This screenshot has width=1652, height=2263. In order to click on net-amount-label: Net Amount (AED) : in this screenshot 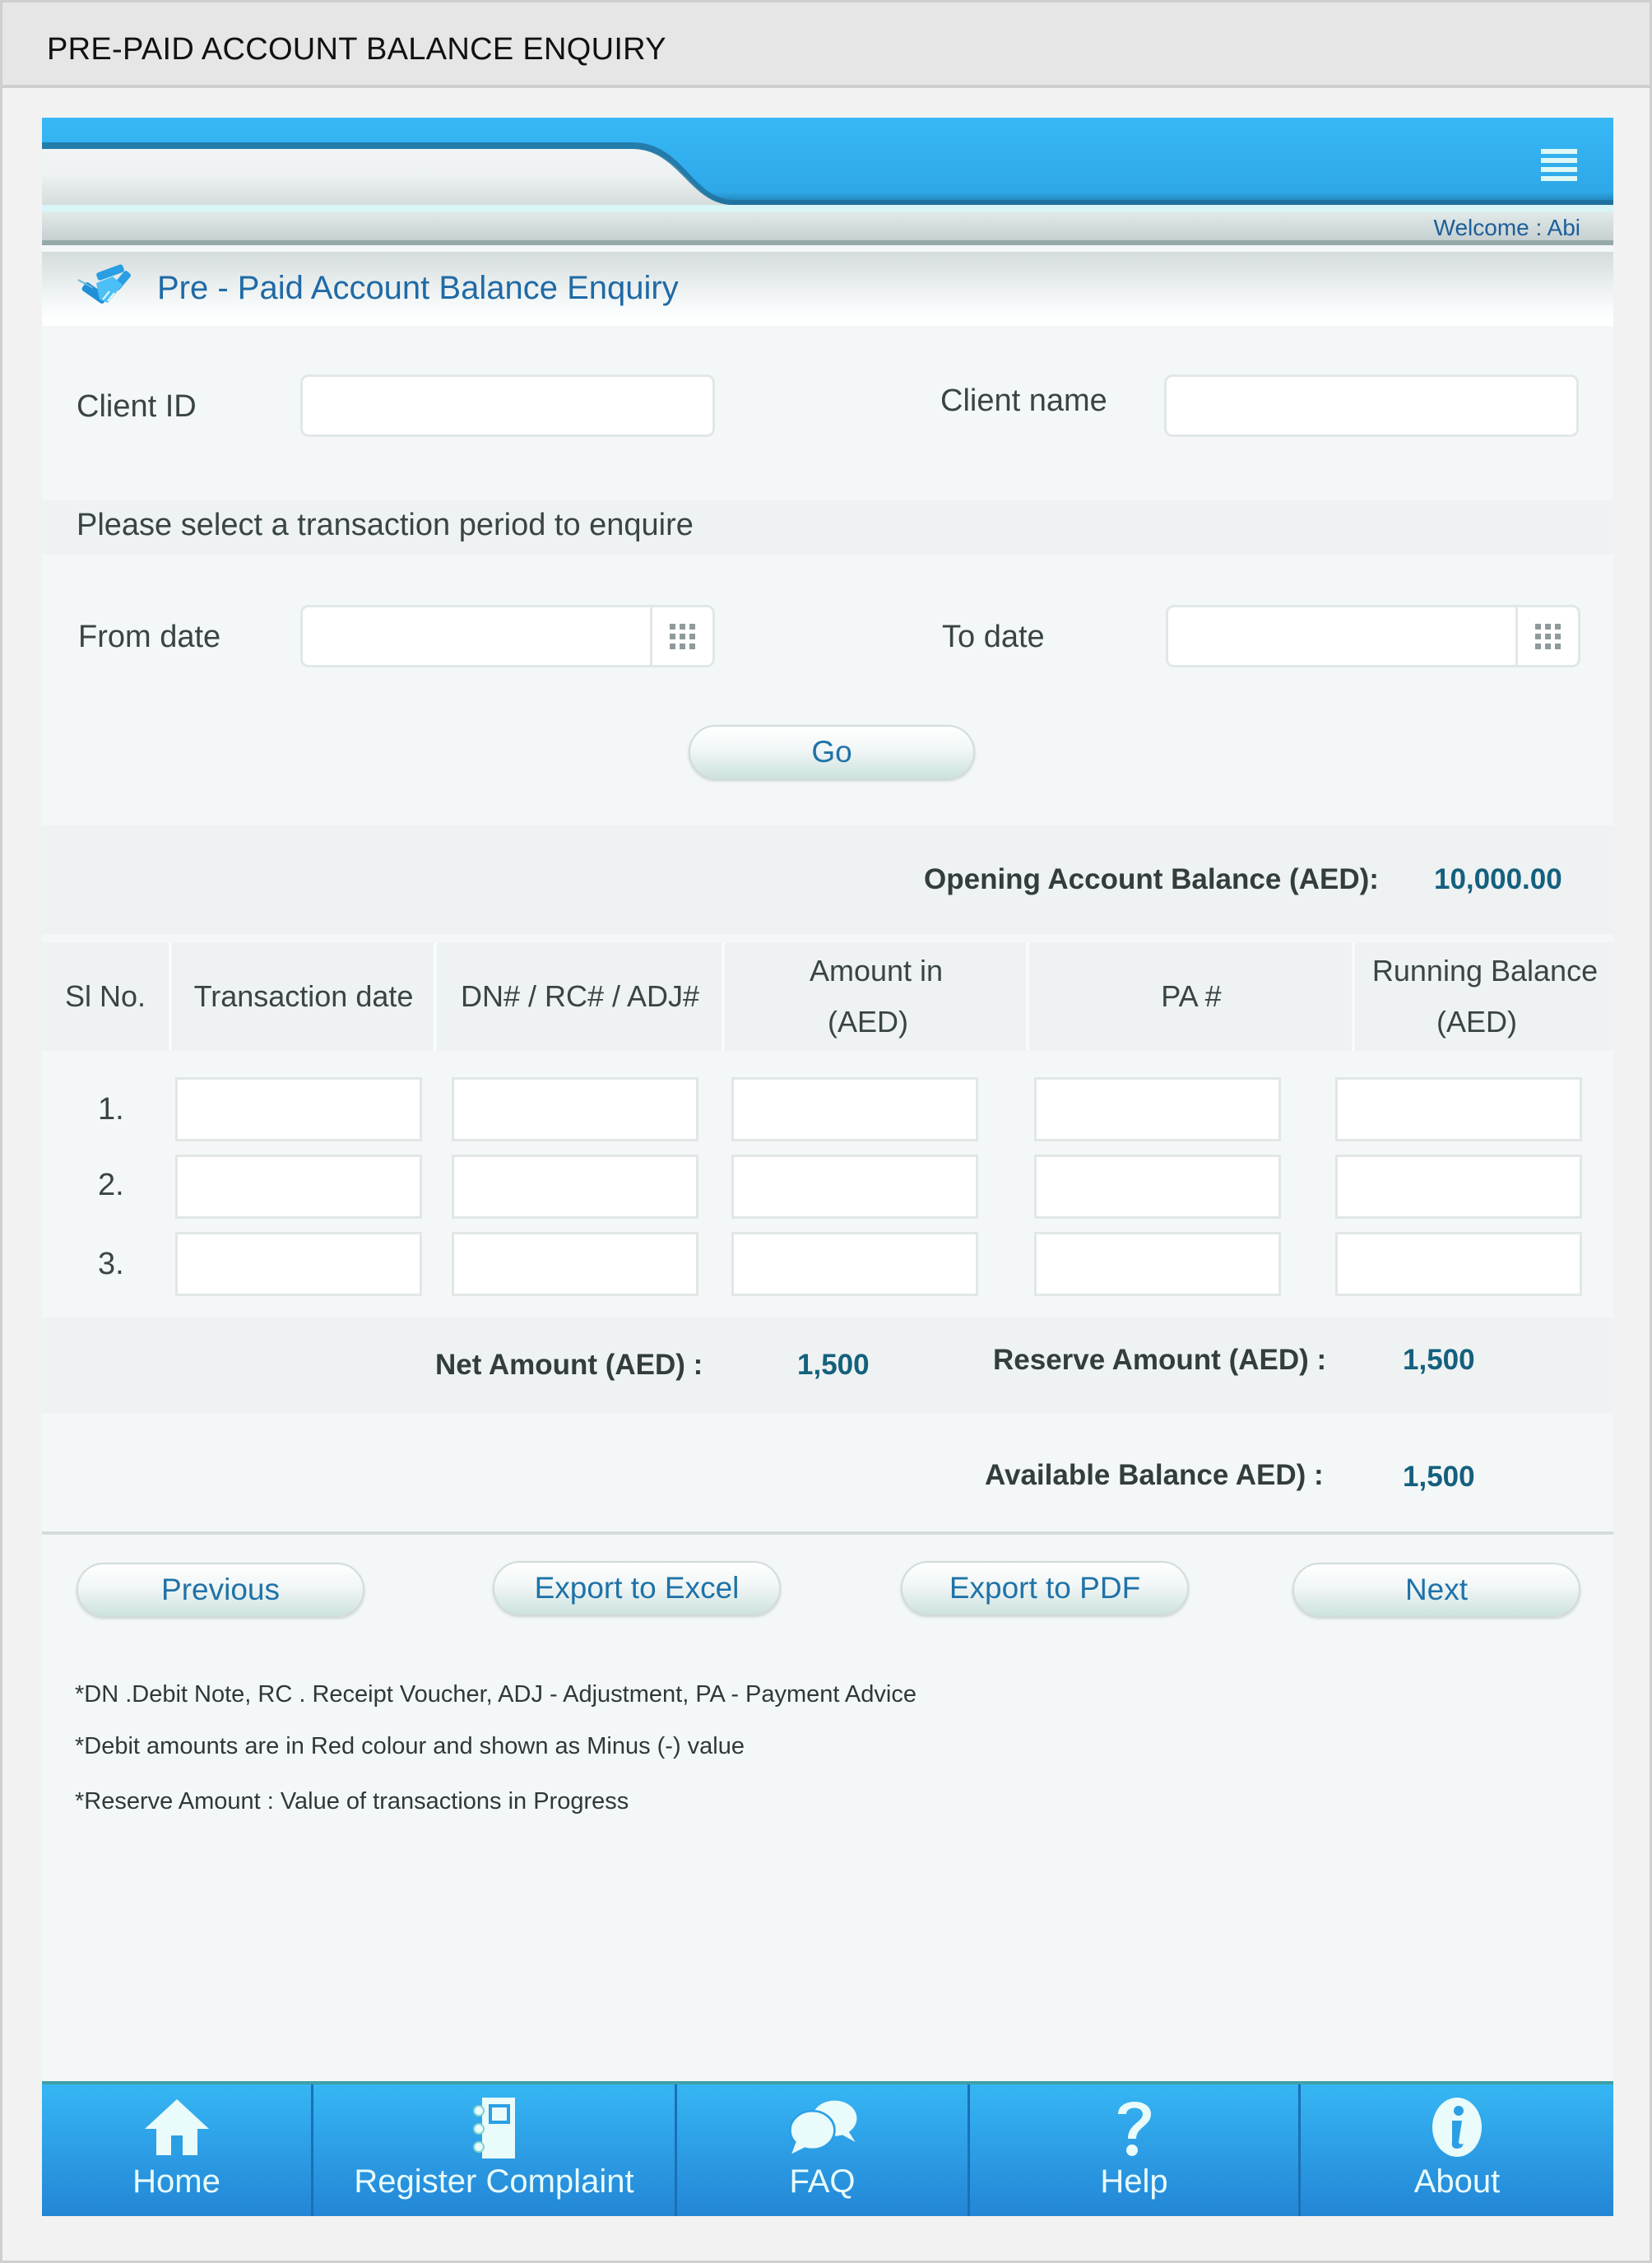, I will do `click(569, 1365)`.